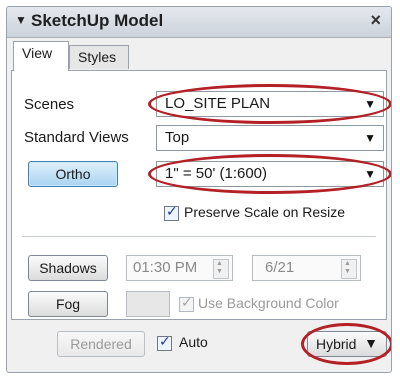 This screenshot has width=400, height=379. Describe the element at coordinates (101, 344) in the screenshot. I see `rendered-button: Rendered` at that location.